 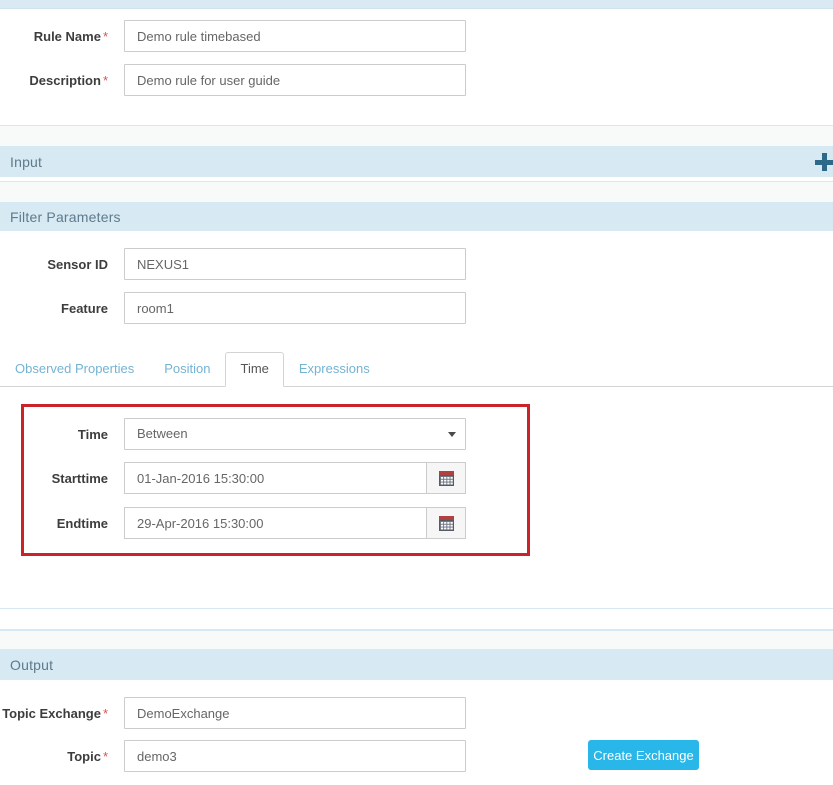 I want to click on create-exchange-button: Create Exchange, so click(x=643, y=755).